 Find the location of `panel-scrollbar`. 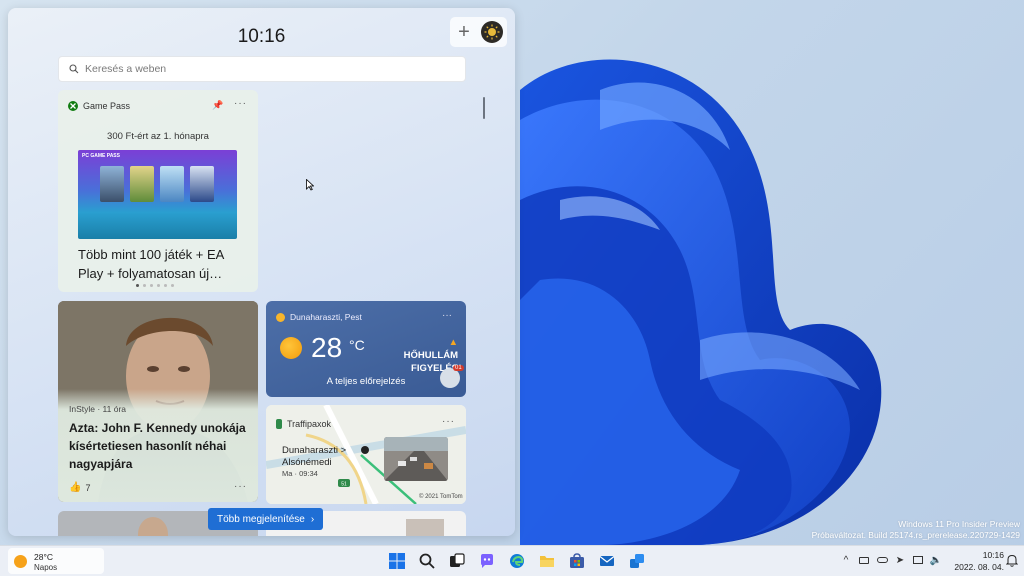

panel-scrollbar is located at coordinates (484, 108).